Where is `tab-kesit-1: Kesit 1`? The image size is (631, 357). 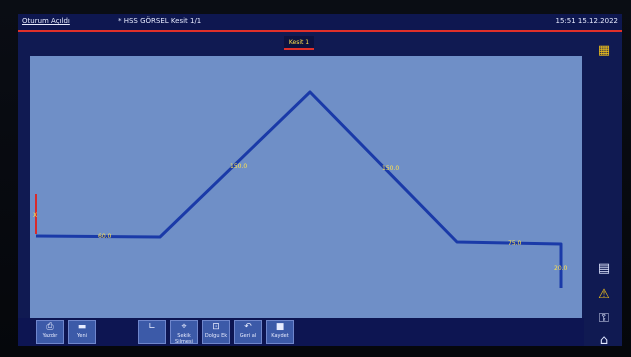 tab-kesit-1: Kesit 1 is located at coordinates (299, 43).